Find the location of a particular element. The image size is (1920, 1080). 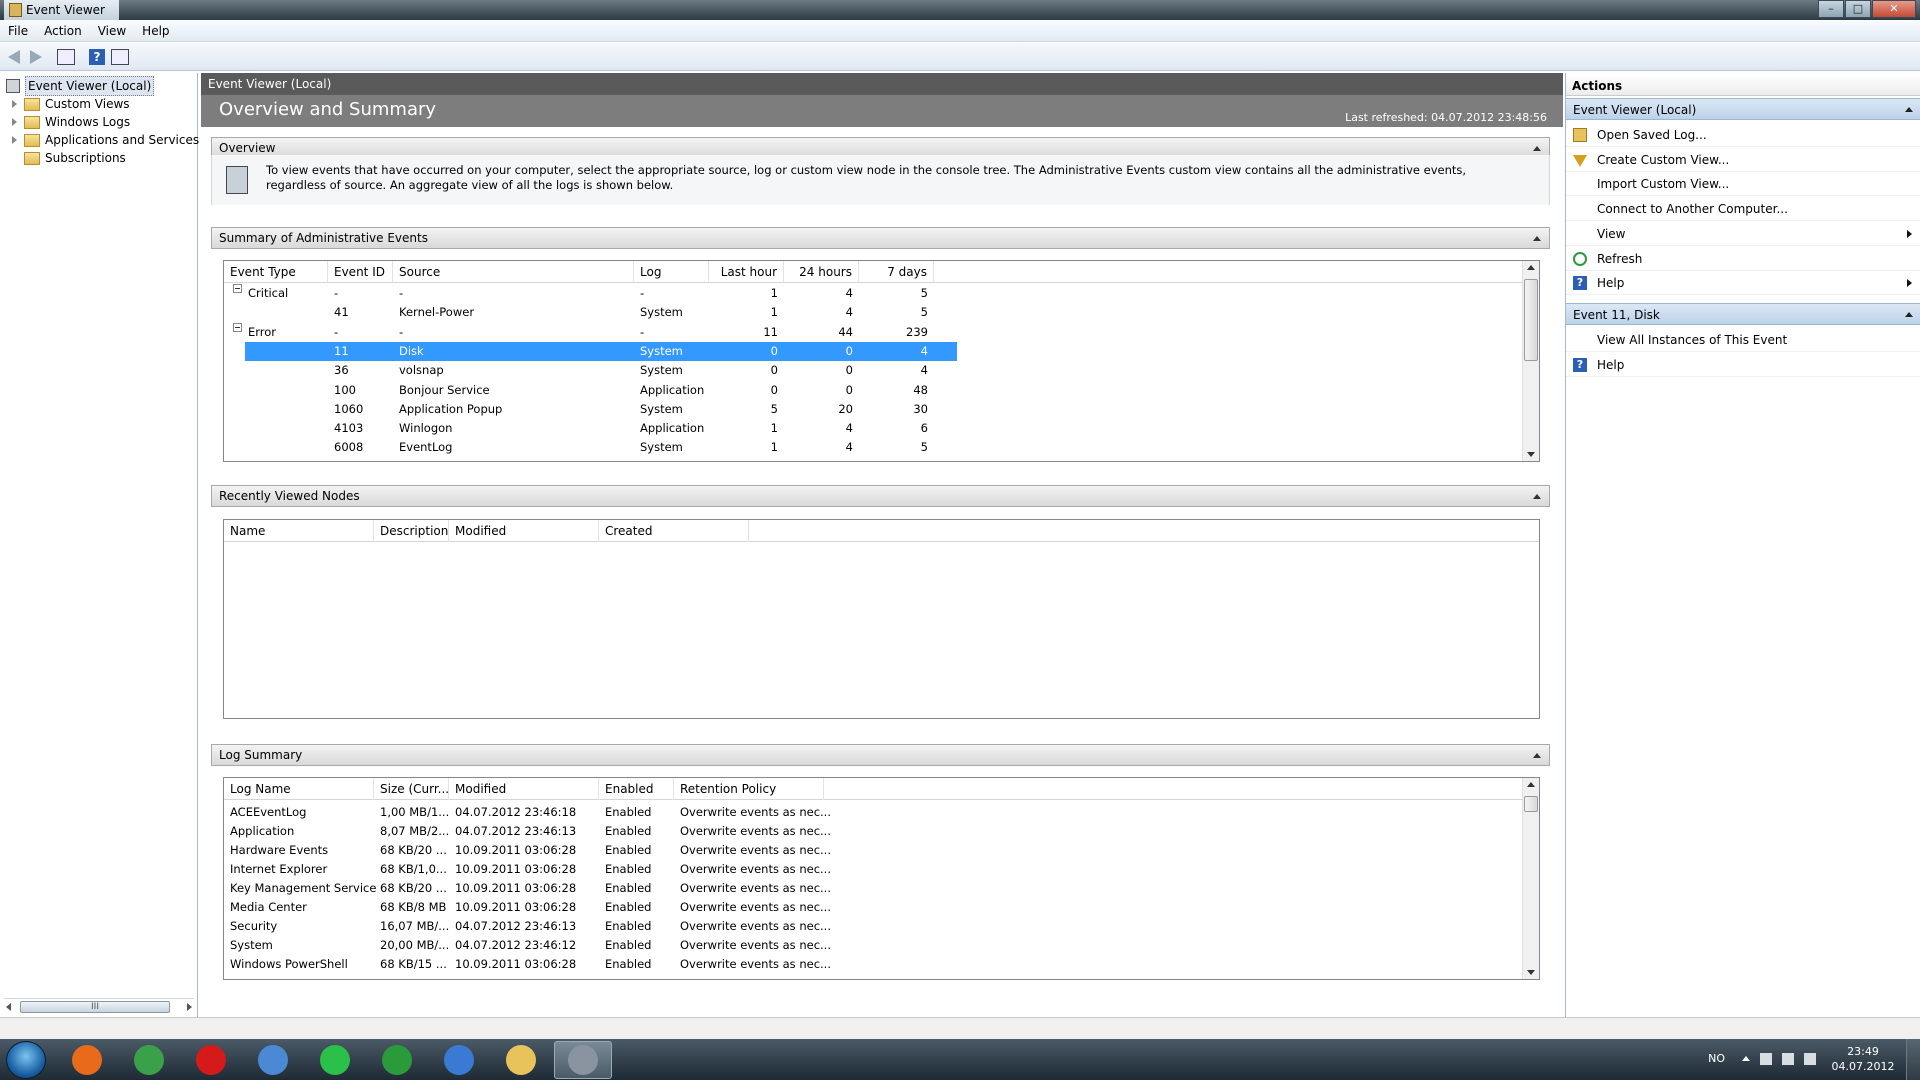

show-desktop-button is located at coordinates (1913, 1059).